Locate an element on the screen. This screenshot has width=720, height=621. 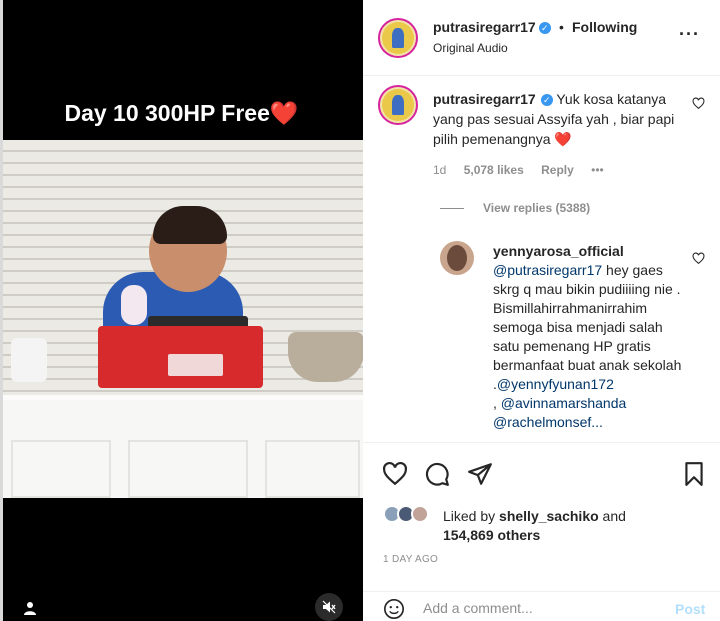
author-name-row: putrasiregarr17 ✓ is located at coordinates (492, 28).